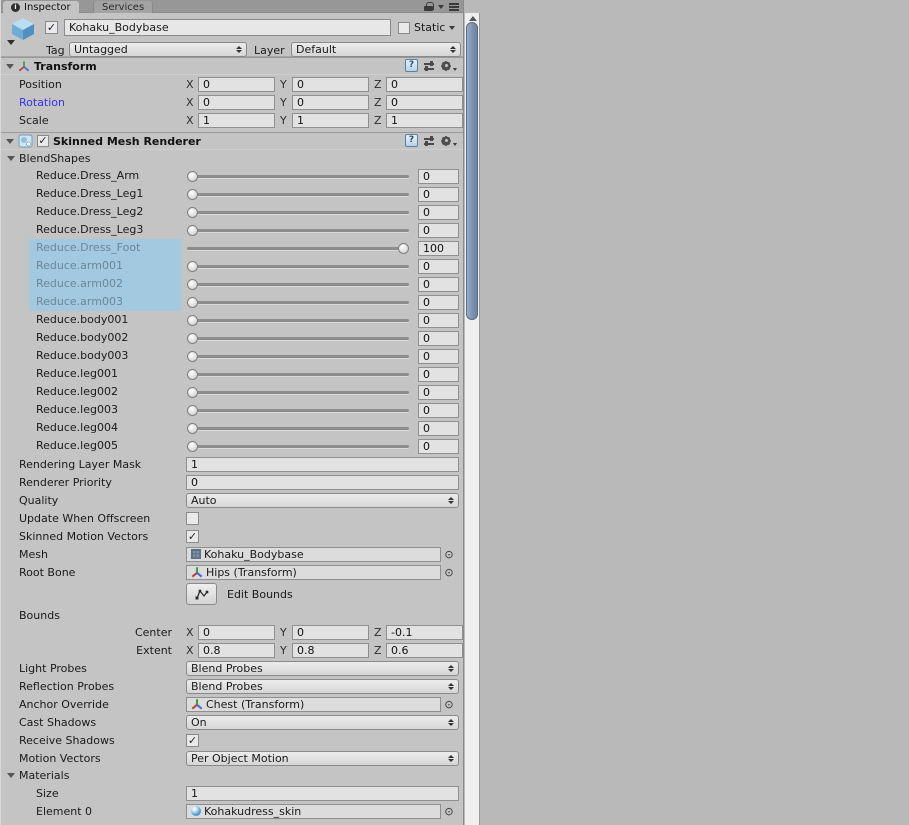 This screenshot has width=909, height=825. What do you see at coordinates (438, 248) in the screenshot?
I see `blendshape-value-field: 100` at bounding box center [438, 248].